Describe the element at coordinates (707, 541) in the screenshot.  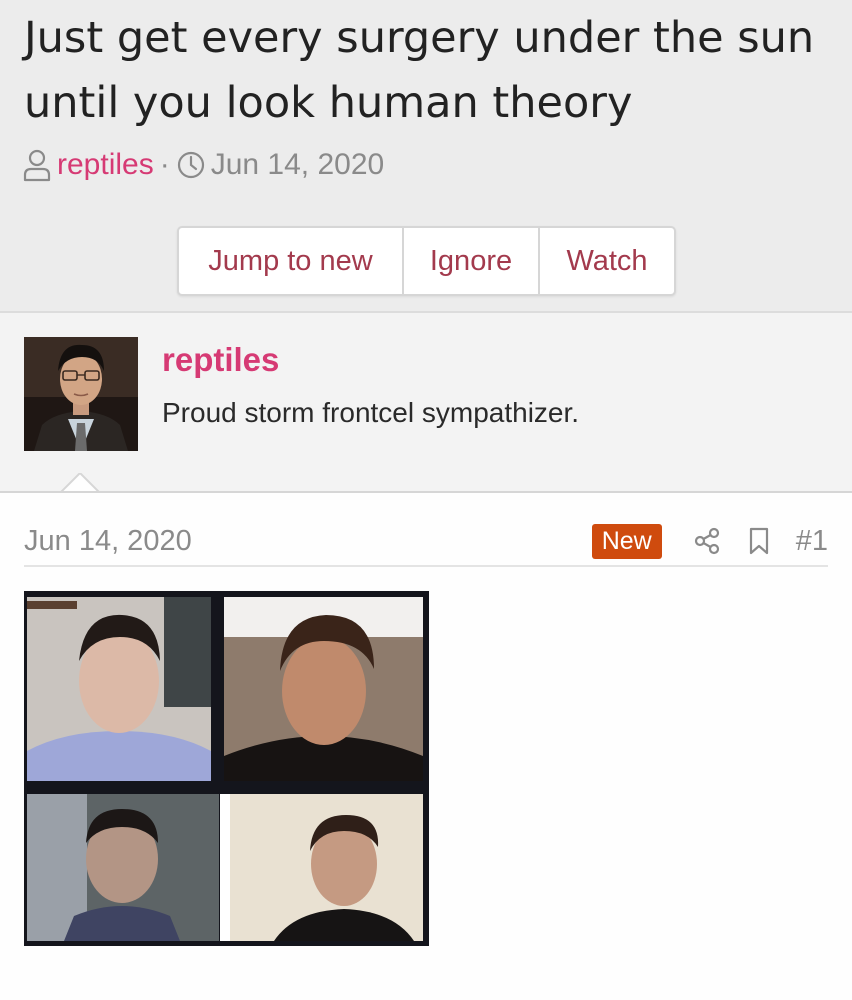
I see `share-icon` at that location.